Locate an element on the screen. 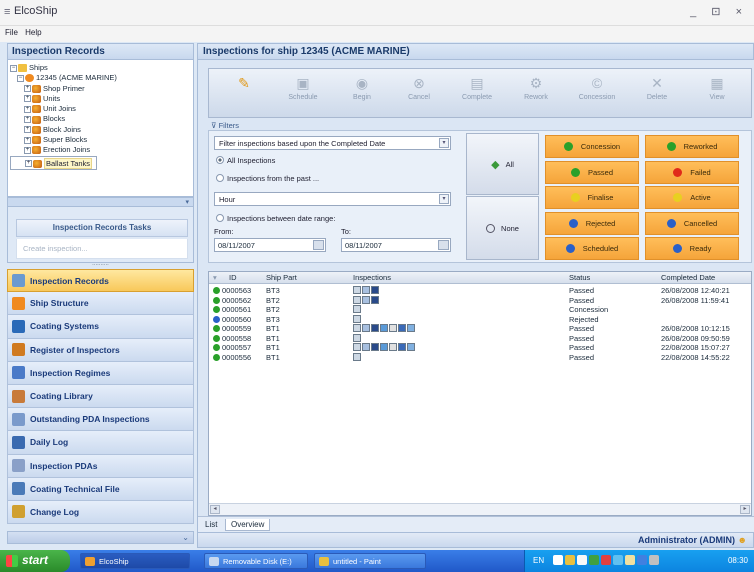  nav-item-daily-log: Daily Log is located at coordinates (100, 443).